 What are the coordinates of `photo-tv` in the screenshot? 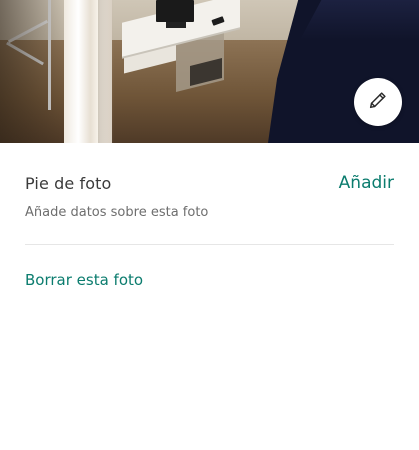 It's located at (175, 11).